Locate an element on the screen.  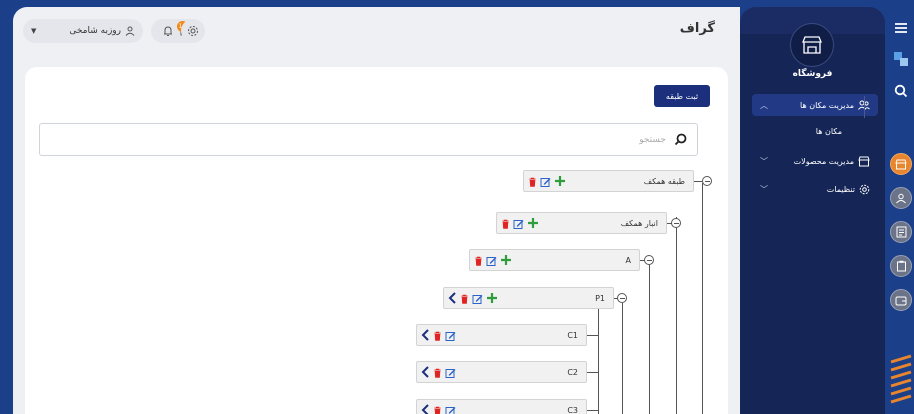
sidebar-item-settings: ﹀ تنظیمات is located at coordinates (815, 189).